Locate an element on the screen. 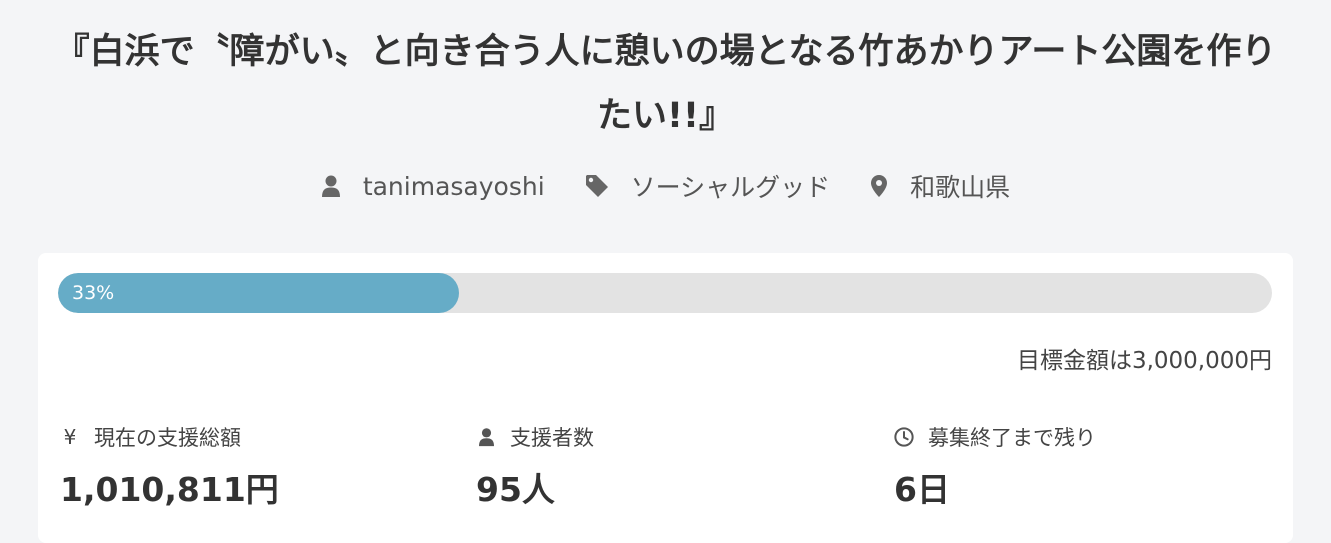 This screenshot has width=1331, height=543. progress-bar: 33% is located at coordinates (665, 293).